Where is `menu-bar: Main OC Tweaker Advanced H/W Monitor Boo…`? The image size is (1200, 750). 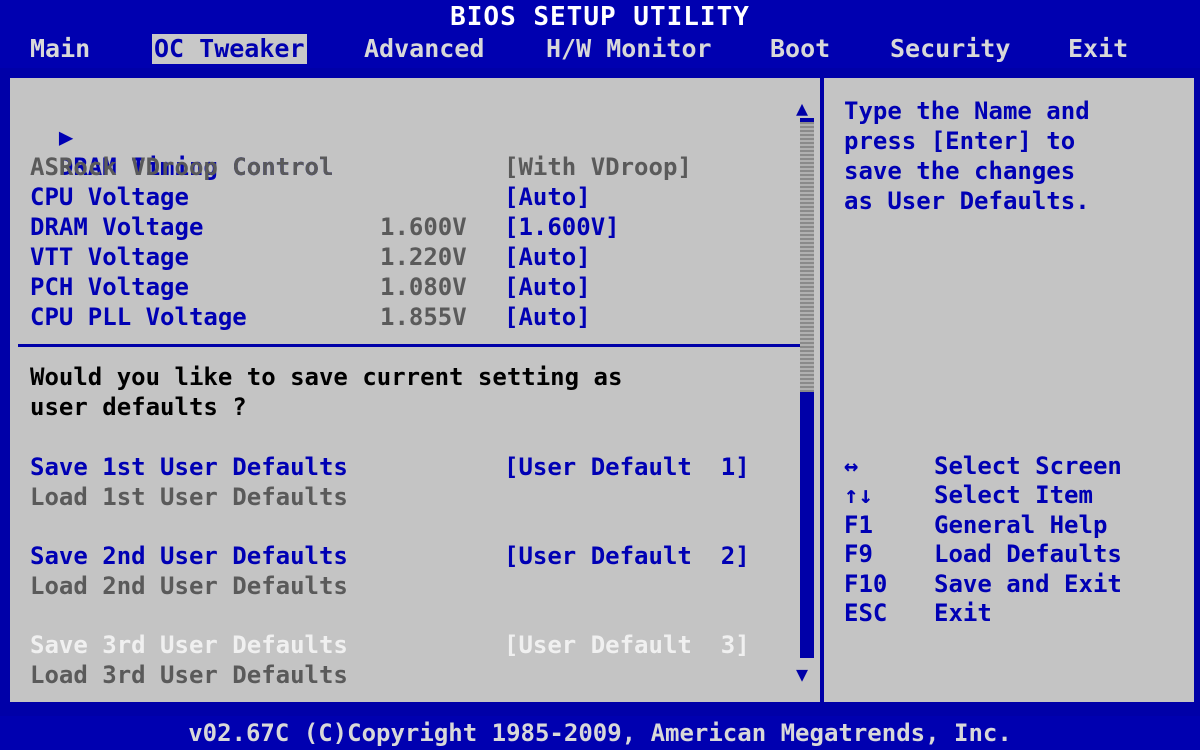 menu-bar: Main OC Tweaker Advanced H/W Monitor Boo… is located at coordinates (600, 50).